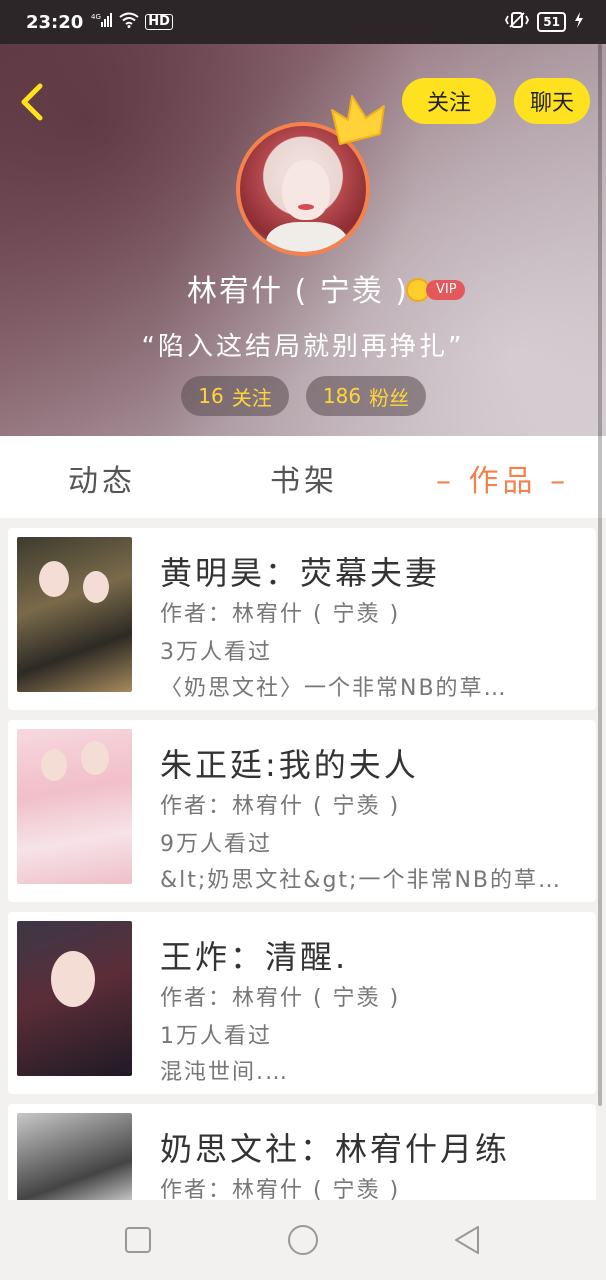 The image size is (606, 1280). I want to click on book-views: 9万人看过, so click(216, 844).